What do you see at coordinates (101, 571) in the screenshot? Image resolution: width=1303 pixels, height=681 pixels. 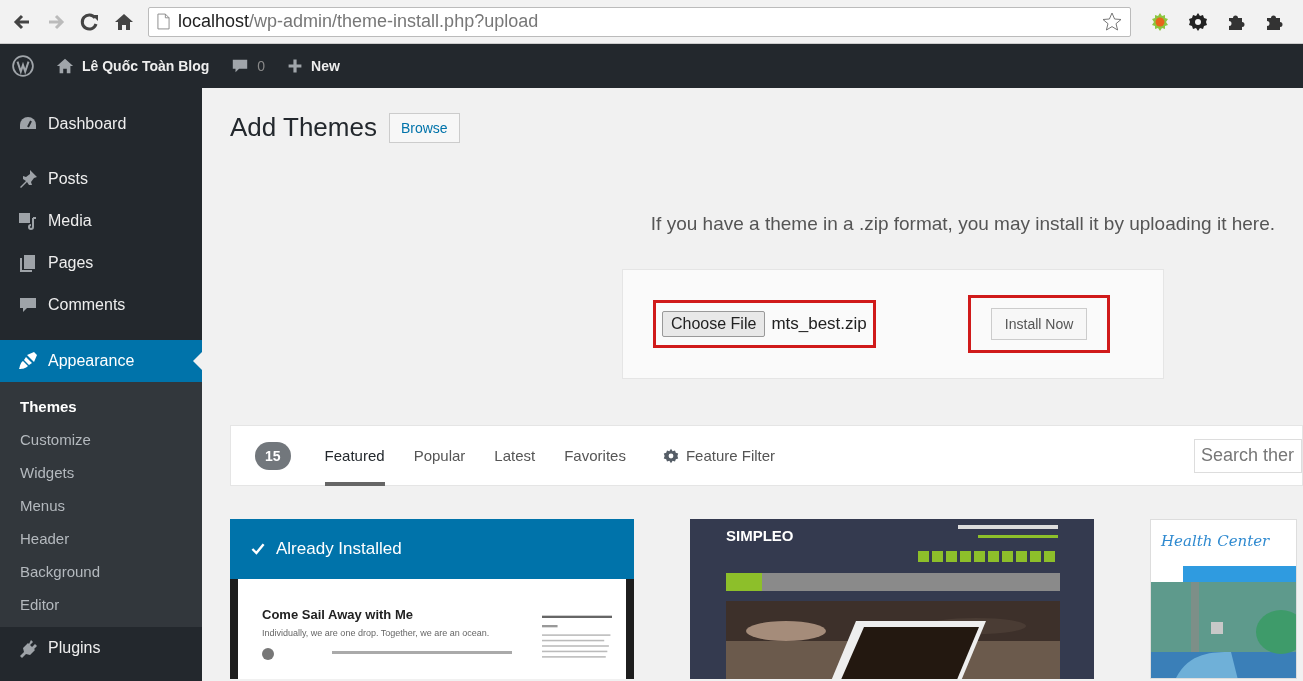 I see `submenu-item: Background` at bounding box center [101, 571].